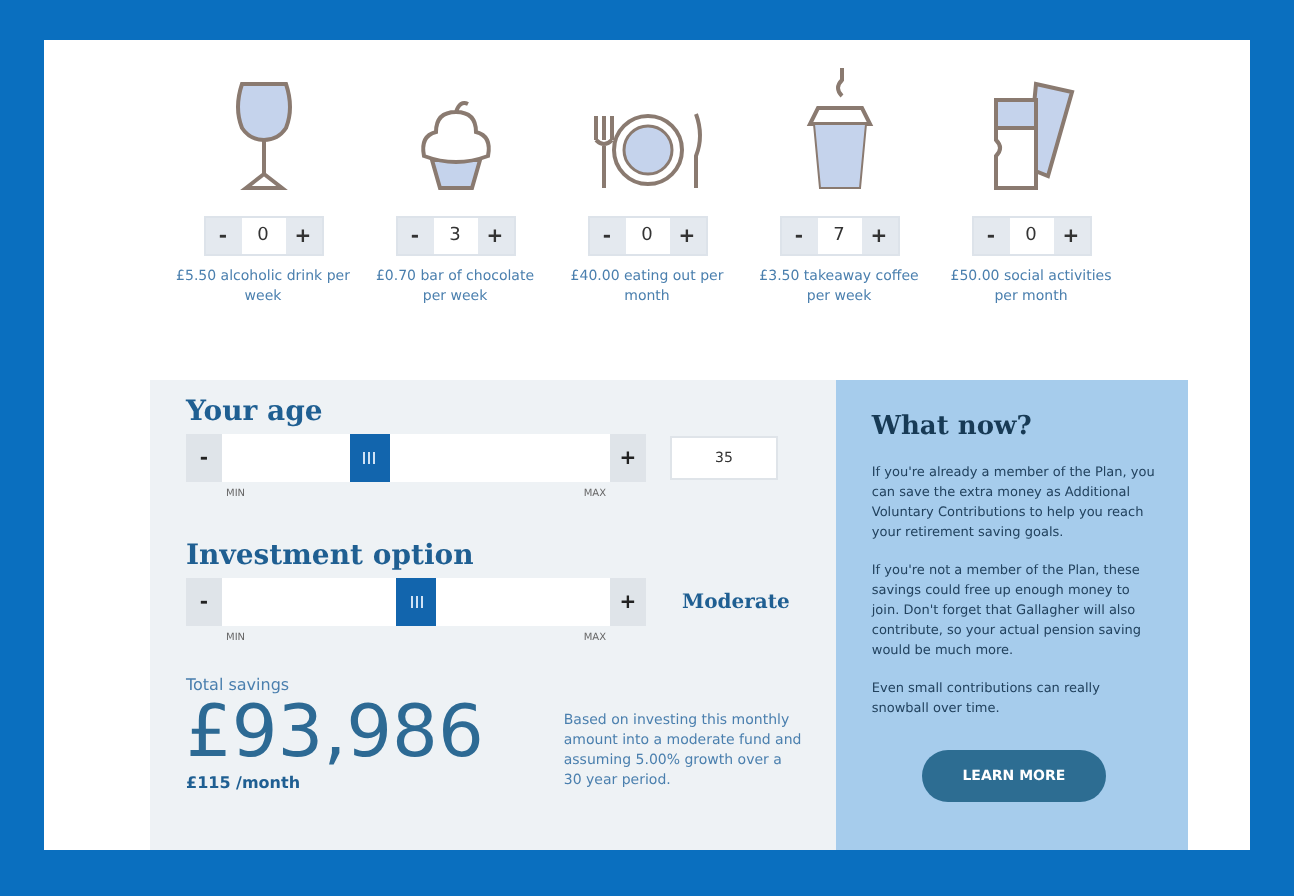 This screenshot has height=896, width=1294. What do you see at coordinates (255, 412) in the screenshot?
I see `section-heading: Your age` at bounding box center [255, 412].